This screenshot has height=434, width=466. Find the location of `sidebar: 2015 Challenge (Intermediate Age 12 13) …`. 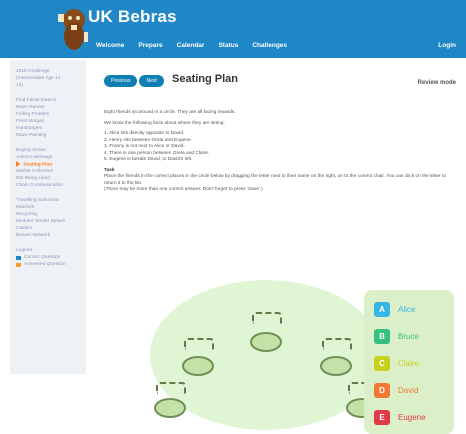

sidebar: 2015 Challenge (Intermediate Age 12 13) … is located at coordinates (48, 217).